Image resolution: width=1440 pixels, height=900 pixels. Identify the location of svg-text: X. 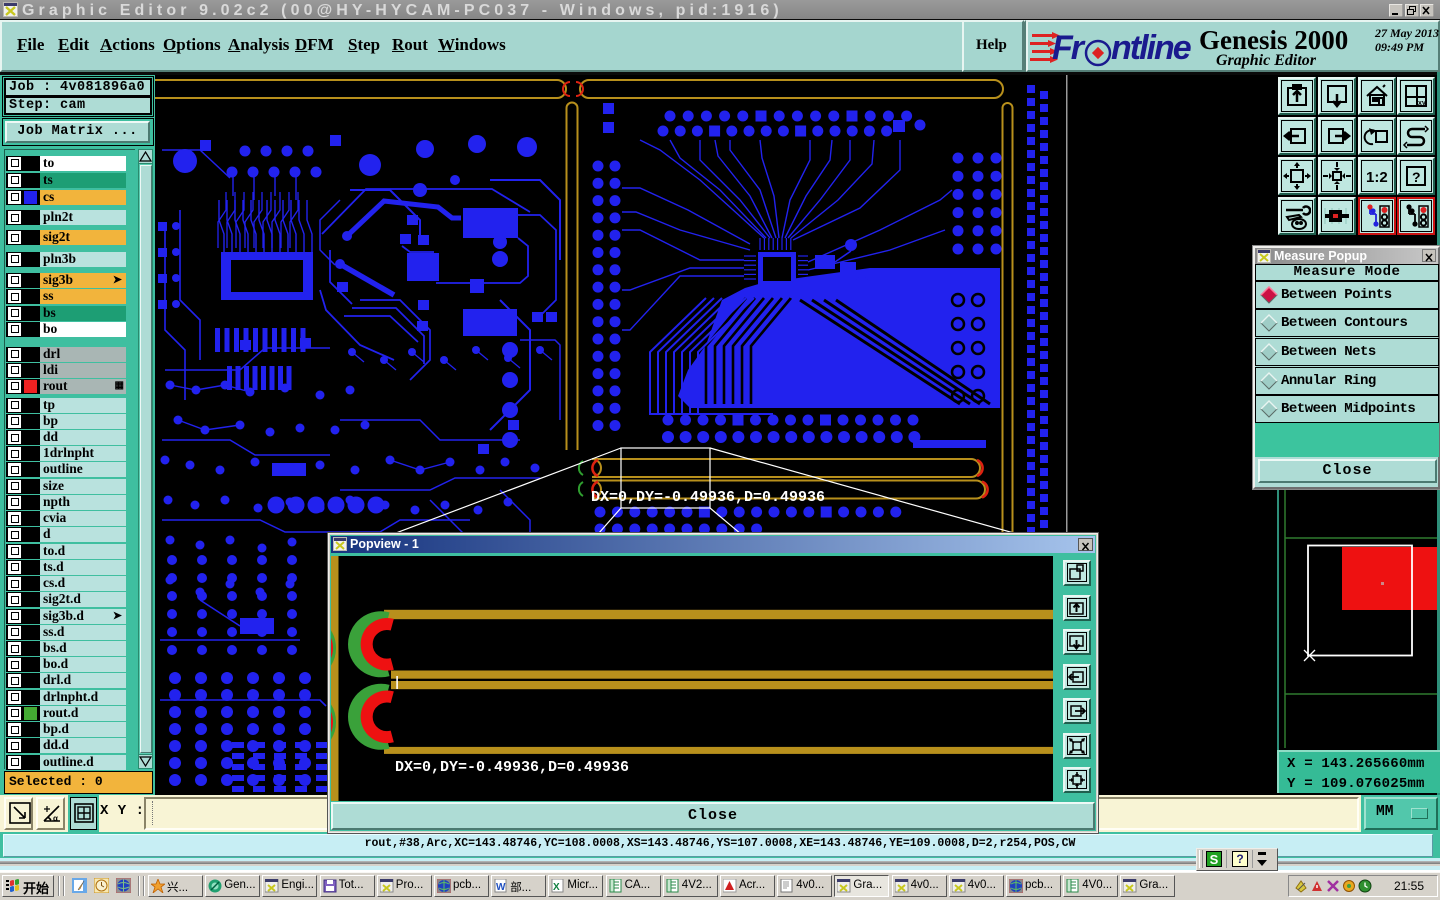
(556, 887).